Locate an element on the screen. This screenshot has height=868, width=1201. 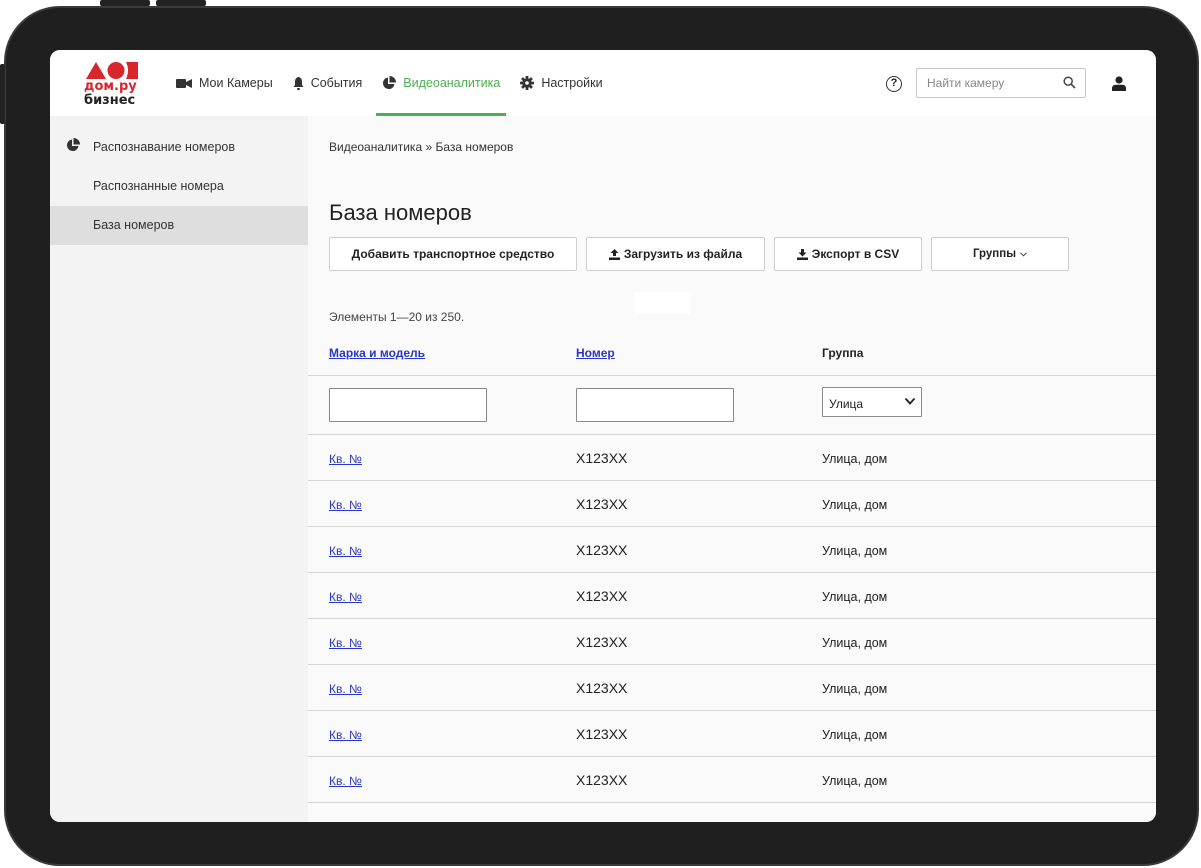
nav-label: Мои Камеры is located at coordinates (236, 83).